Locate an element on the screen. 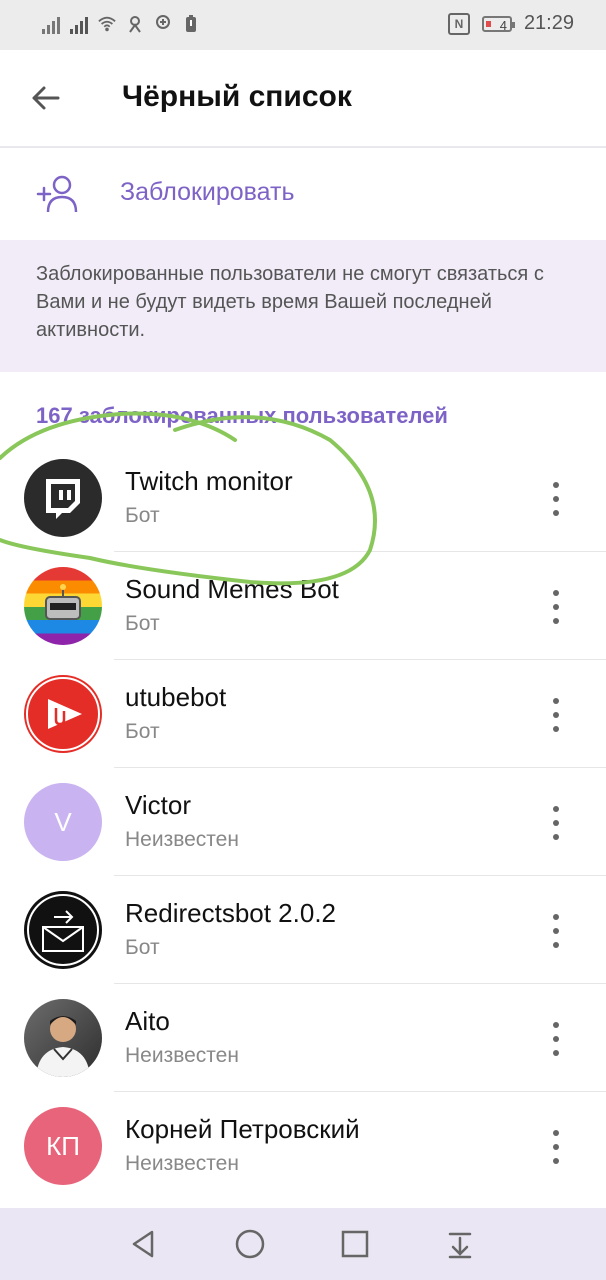 The width and height of the screenshot is (606, 1280). user-name: Sound Memes Bot is located at coordinates (232, 589).